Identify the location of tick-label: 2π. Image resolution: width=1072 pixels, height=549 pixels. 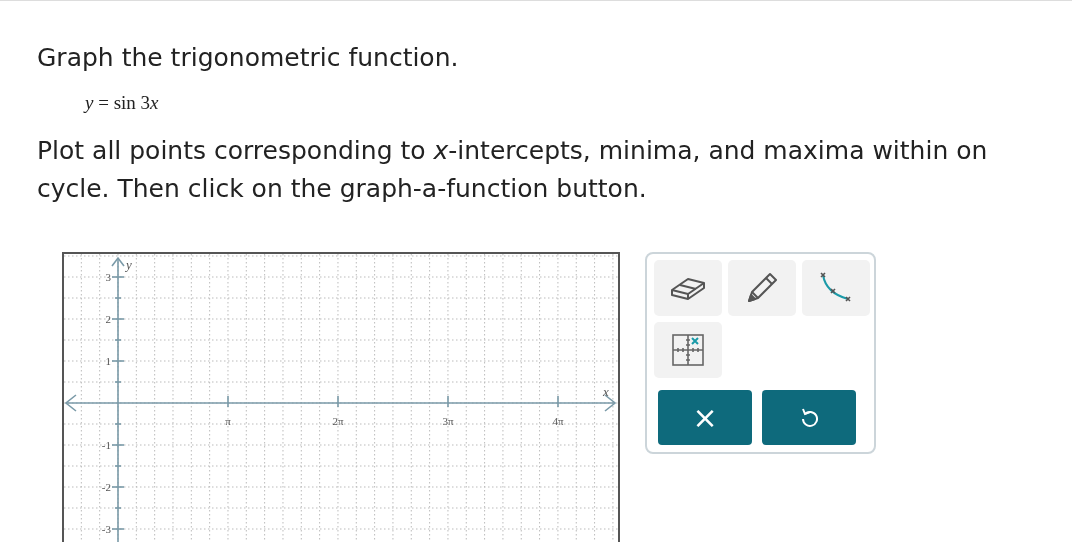
(338, 421).